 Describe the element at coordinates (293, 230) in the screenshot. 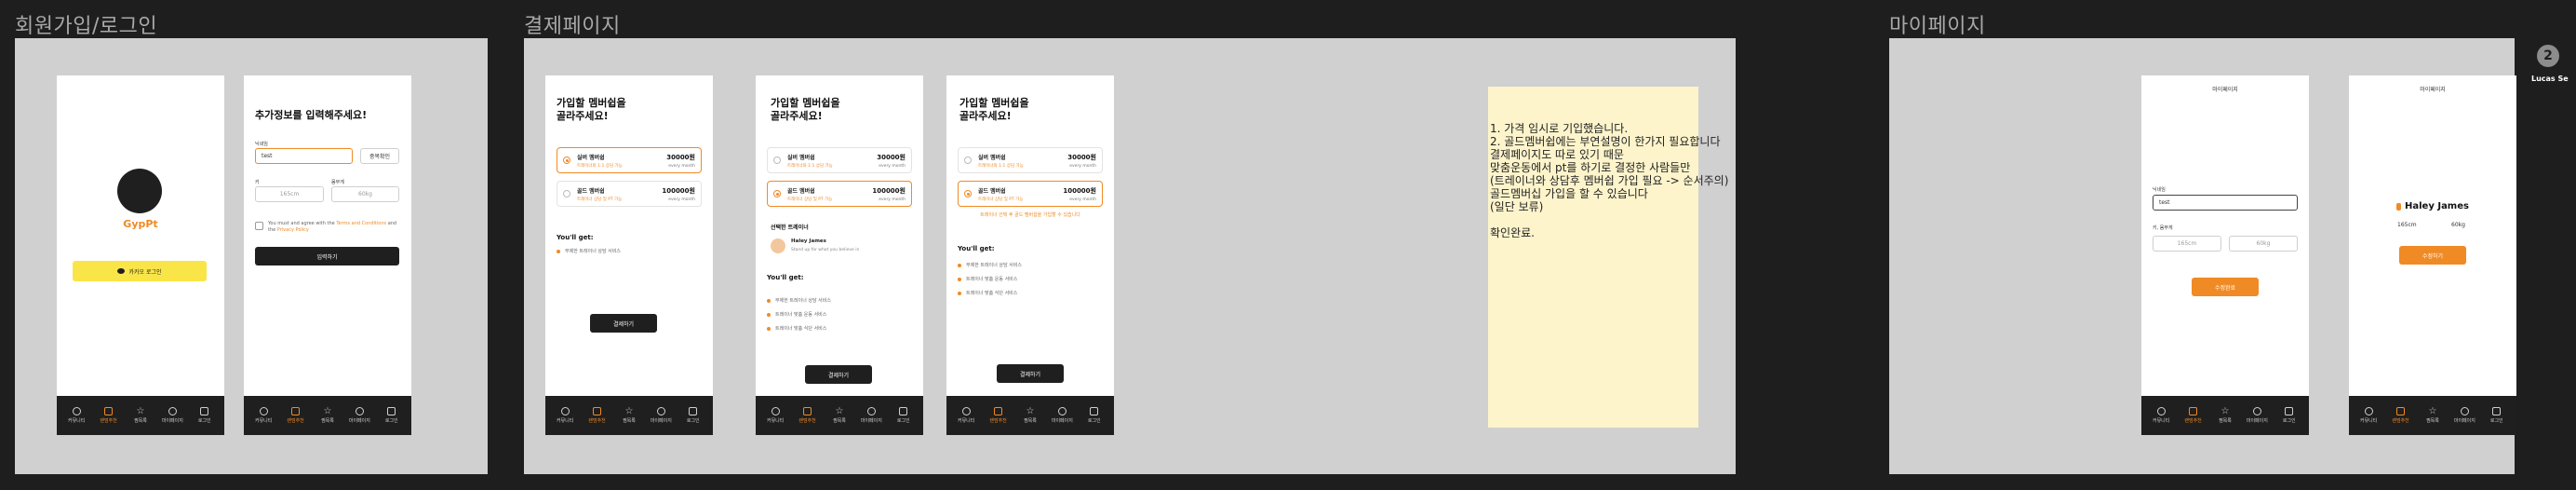

I see `privacy-link: Privacy Policy` at that location.